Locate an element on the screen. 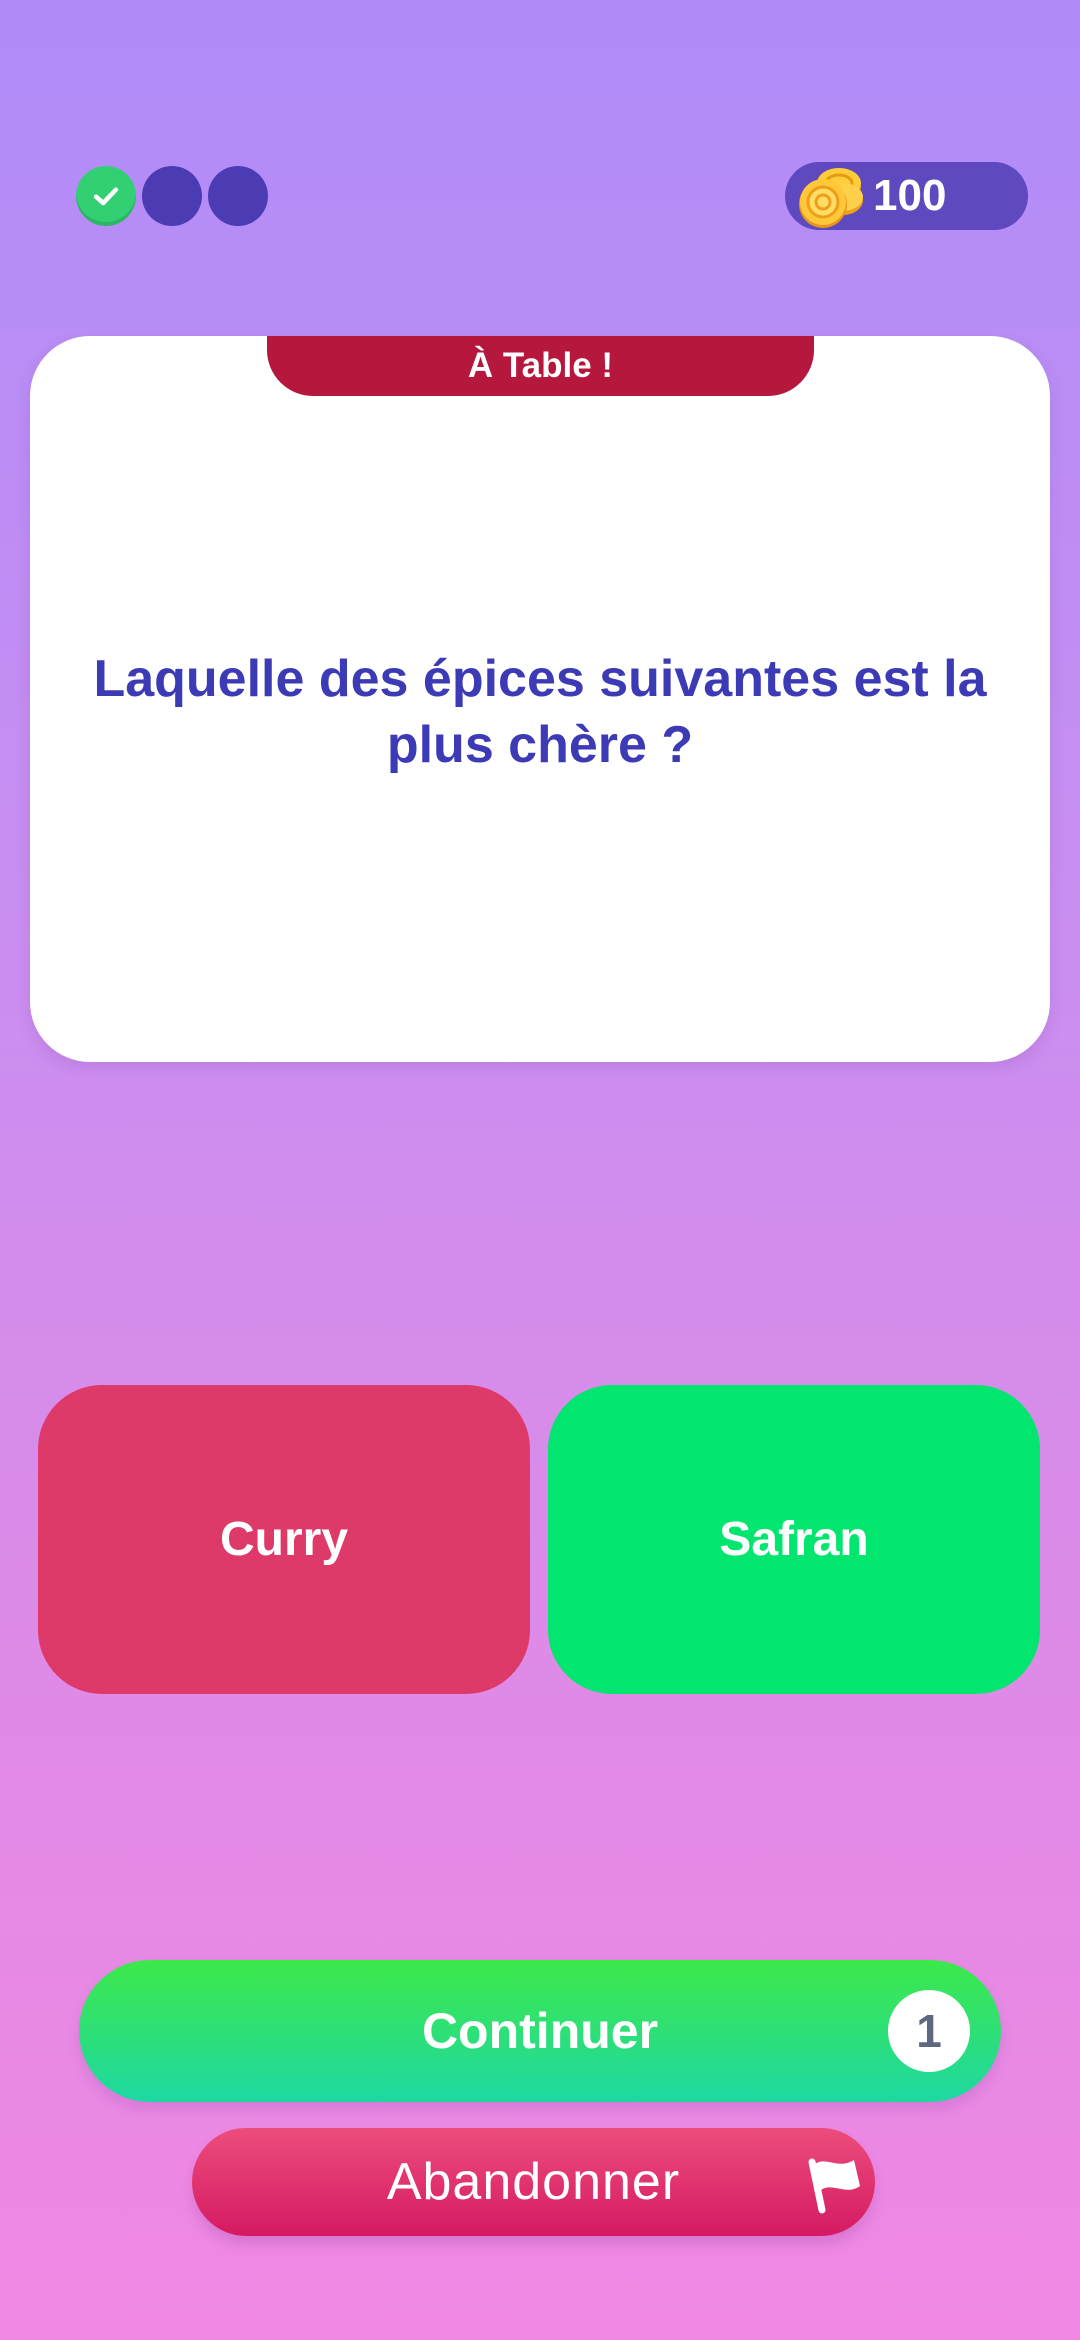 The image size is (1080, 2340). coins-icon is located at coordinates (831, 198).